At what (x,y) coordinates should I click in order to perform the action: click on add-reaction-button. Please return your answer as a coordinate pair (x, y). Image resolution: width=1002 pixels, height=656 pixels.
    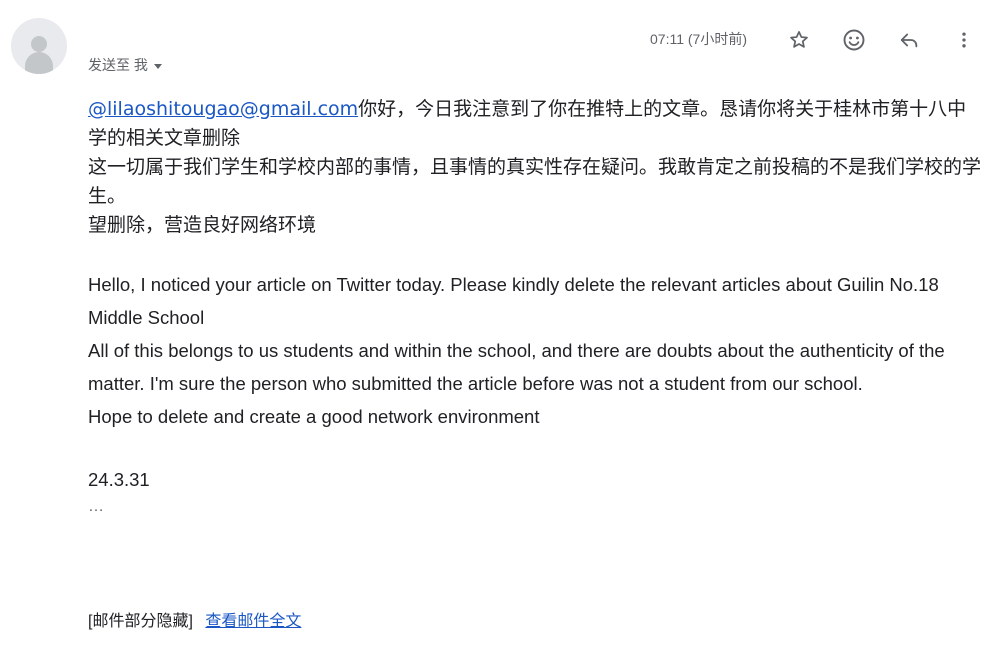
    Looking at the image, I should click on (854, 40).